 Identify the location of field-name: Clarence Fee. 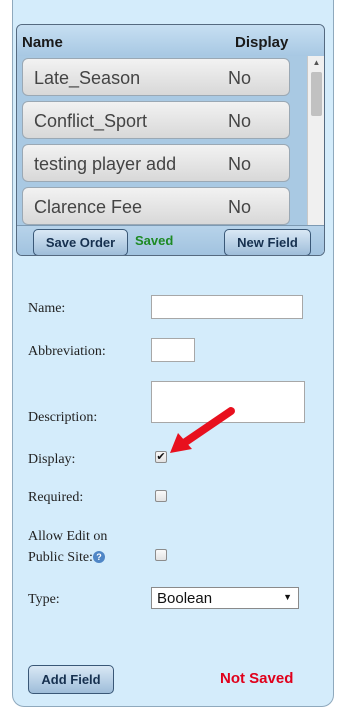
(88, 207).